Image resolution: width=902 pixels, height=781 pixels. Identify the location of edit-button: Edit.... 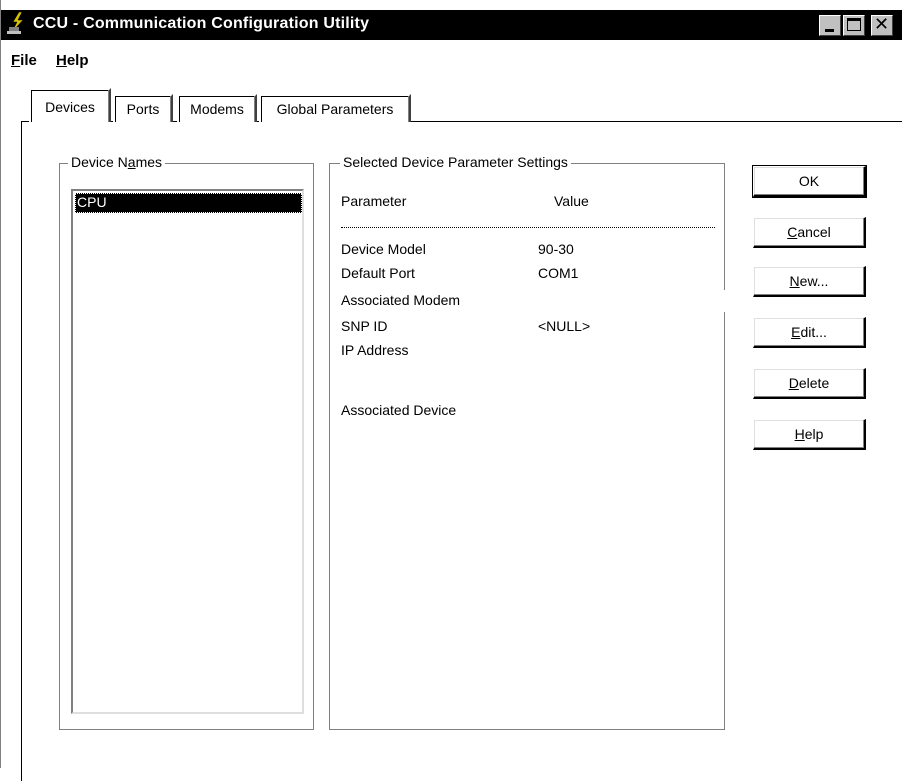
(809, 332).